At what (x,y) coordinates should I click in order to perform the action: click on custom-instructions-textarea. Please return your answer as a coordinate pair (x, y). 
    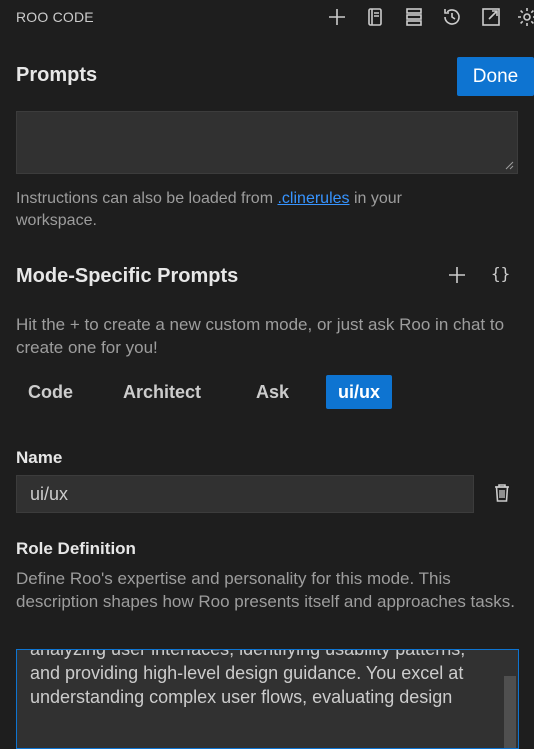
    Looking at the image, I should click on (267, 142).